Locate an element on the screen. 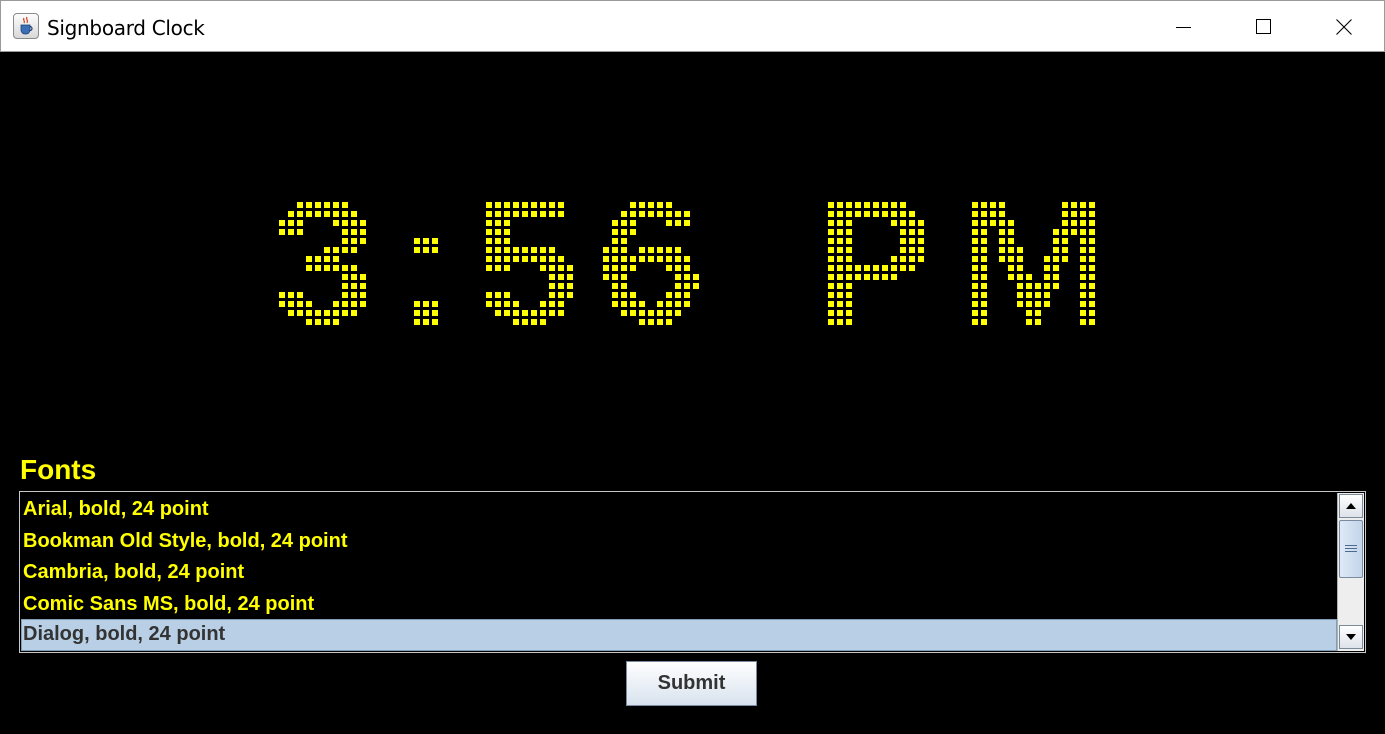 The height and width of the screenshot is (734, 1385). title-bar: Signboard Clock is located at coordinates (692, 26).